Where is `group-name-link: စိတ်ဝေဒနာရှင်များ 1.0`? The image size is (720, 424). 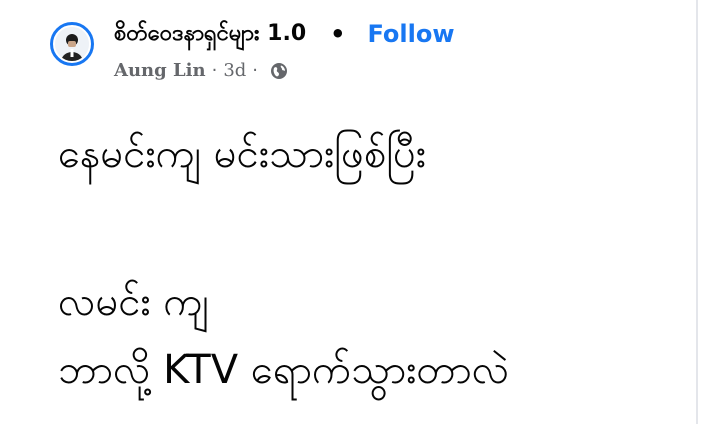
group-name-link: စိတ်ဝေဒနာရှင်များ 1.0 is located at coordinates (210, 34).